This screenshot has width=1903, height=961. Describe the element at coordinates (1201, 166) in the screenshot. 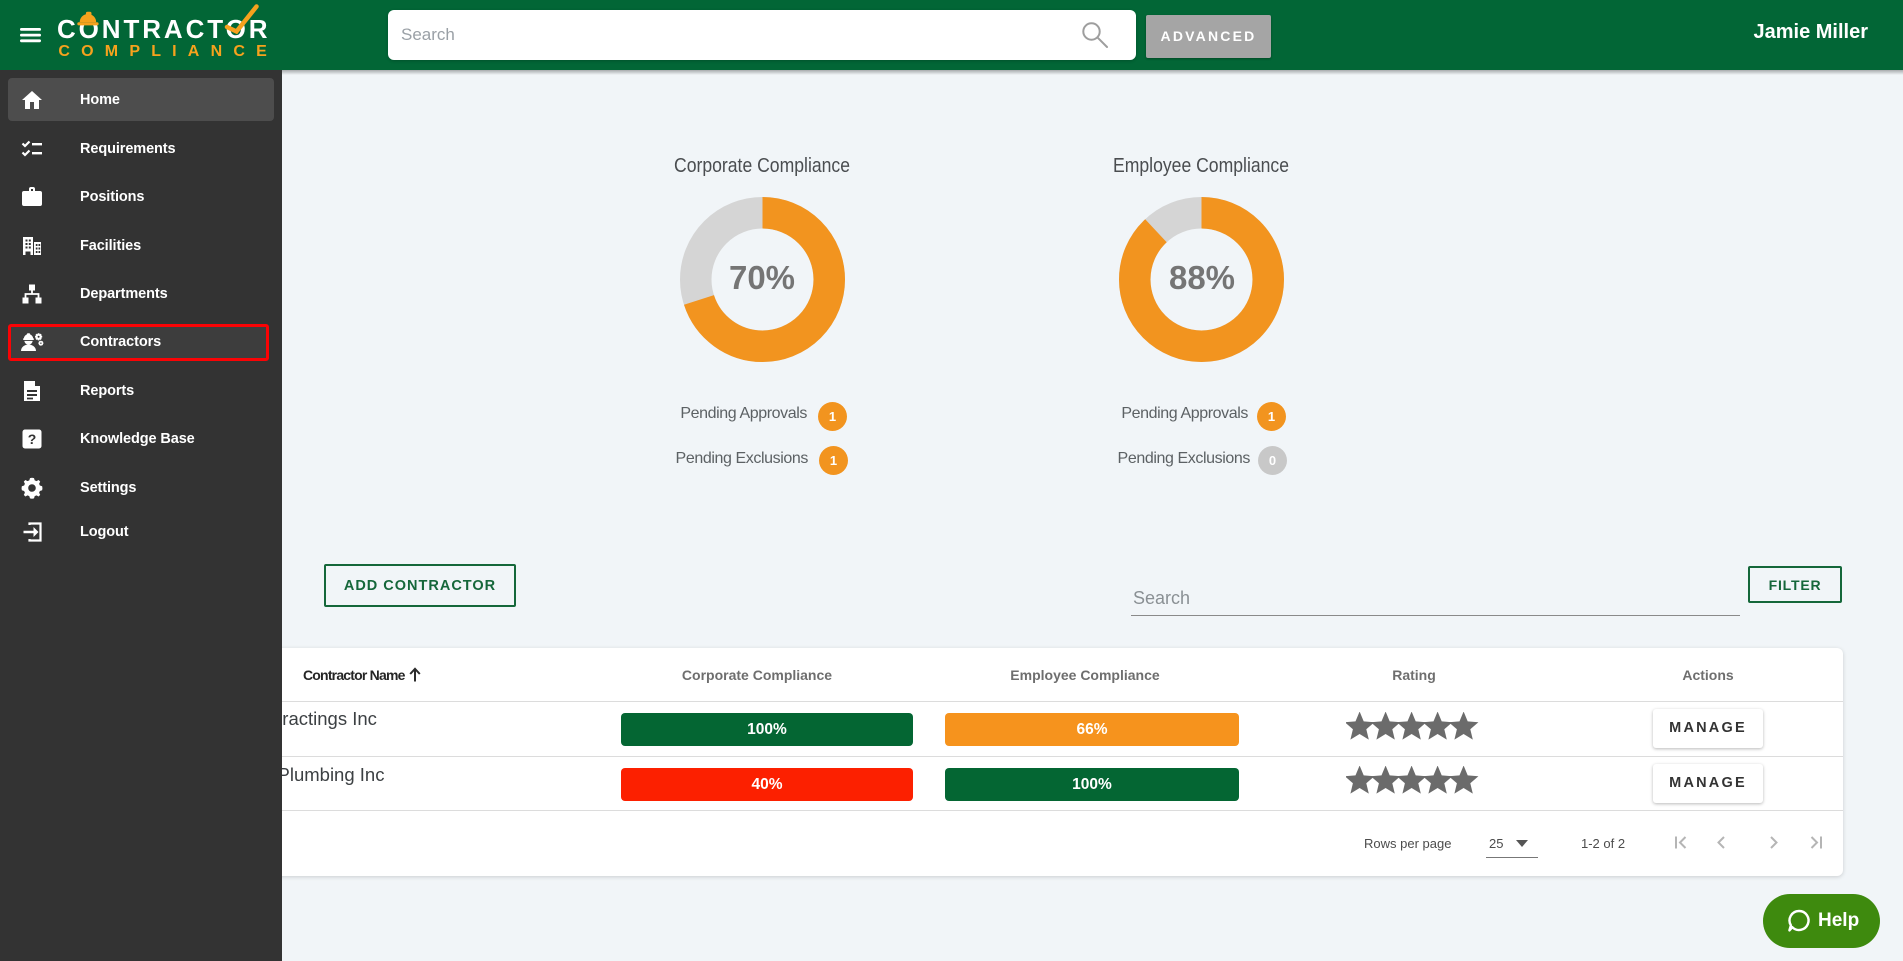

I see `svg-text: Employee Compliance` at that location.